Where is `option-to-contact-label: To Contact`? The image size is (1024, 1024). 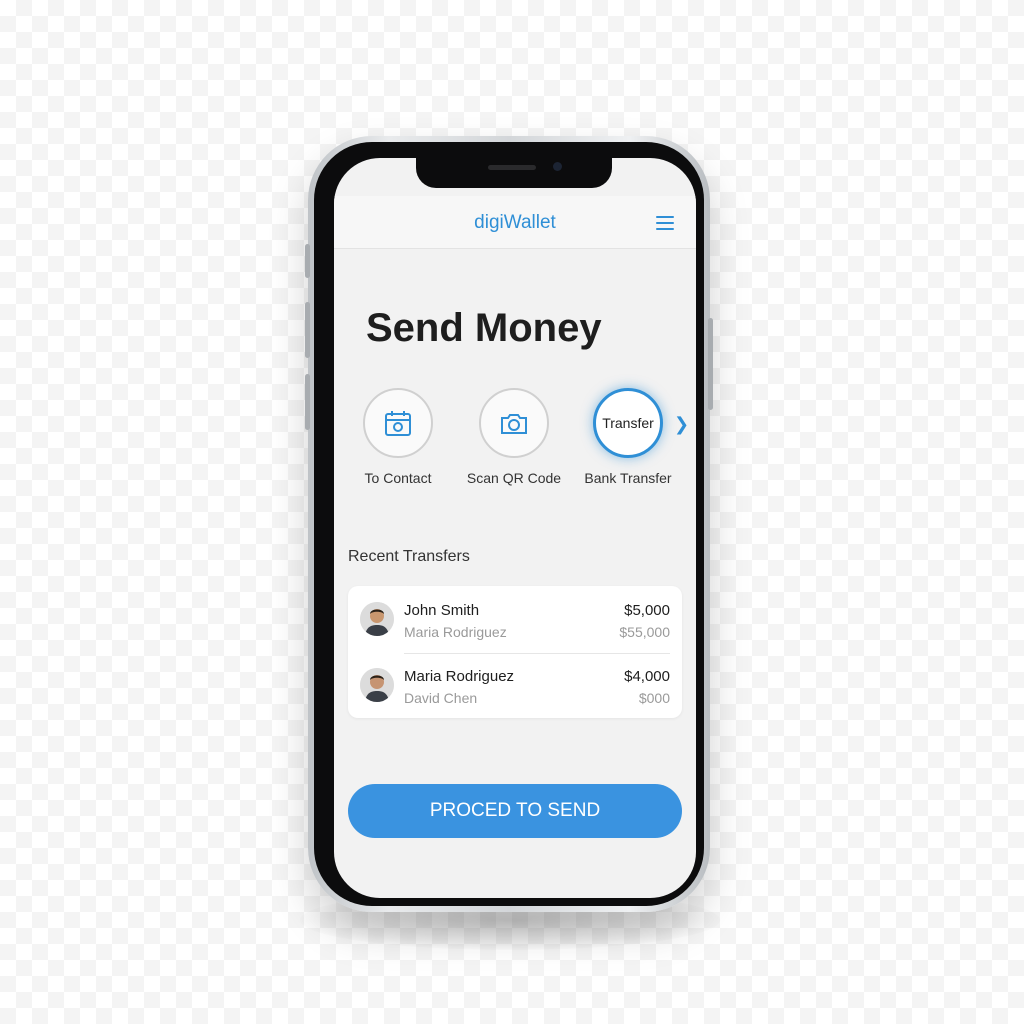 option-to-contact-label: To Contact is located at coordinates (398, 478).